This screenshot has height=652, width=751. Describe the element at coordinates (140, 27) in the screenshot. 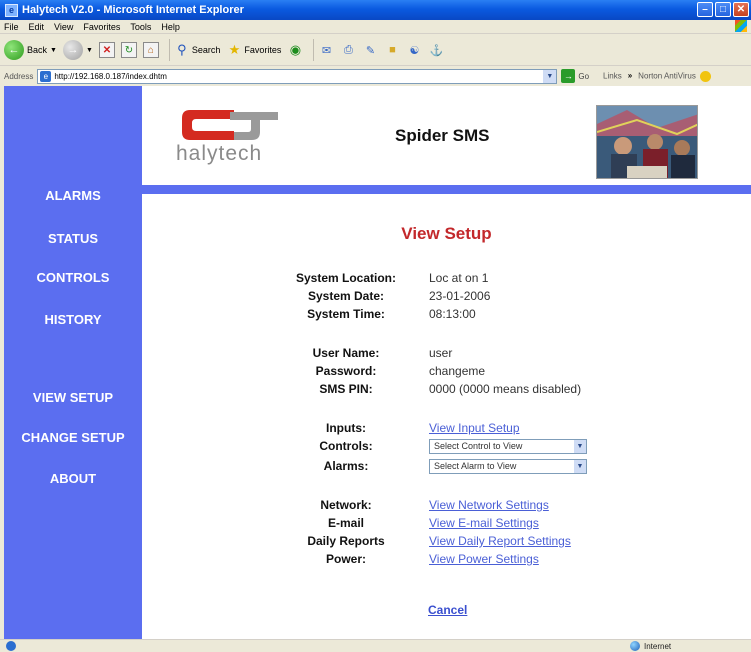

I see `menu-tools: Tools` at that location.